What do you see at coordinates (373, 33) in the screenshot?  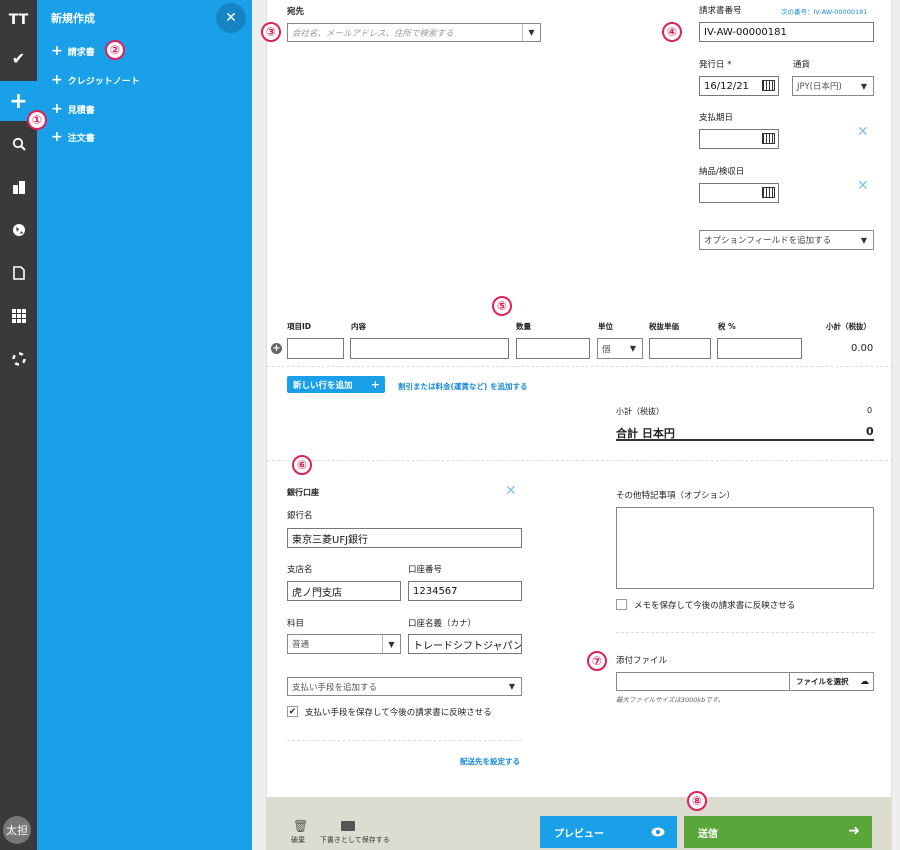 I see `recipient-placeholder: 会社名、メールアドレス、住所で検索する` at bounding box center [373, 33].